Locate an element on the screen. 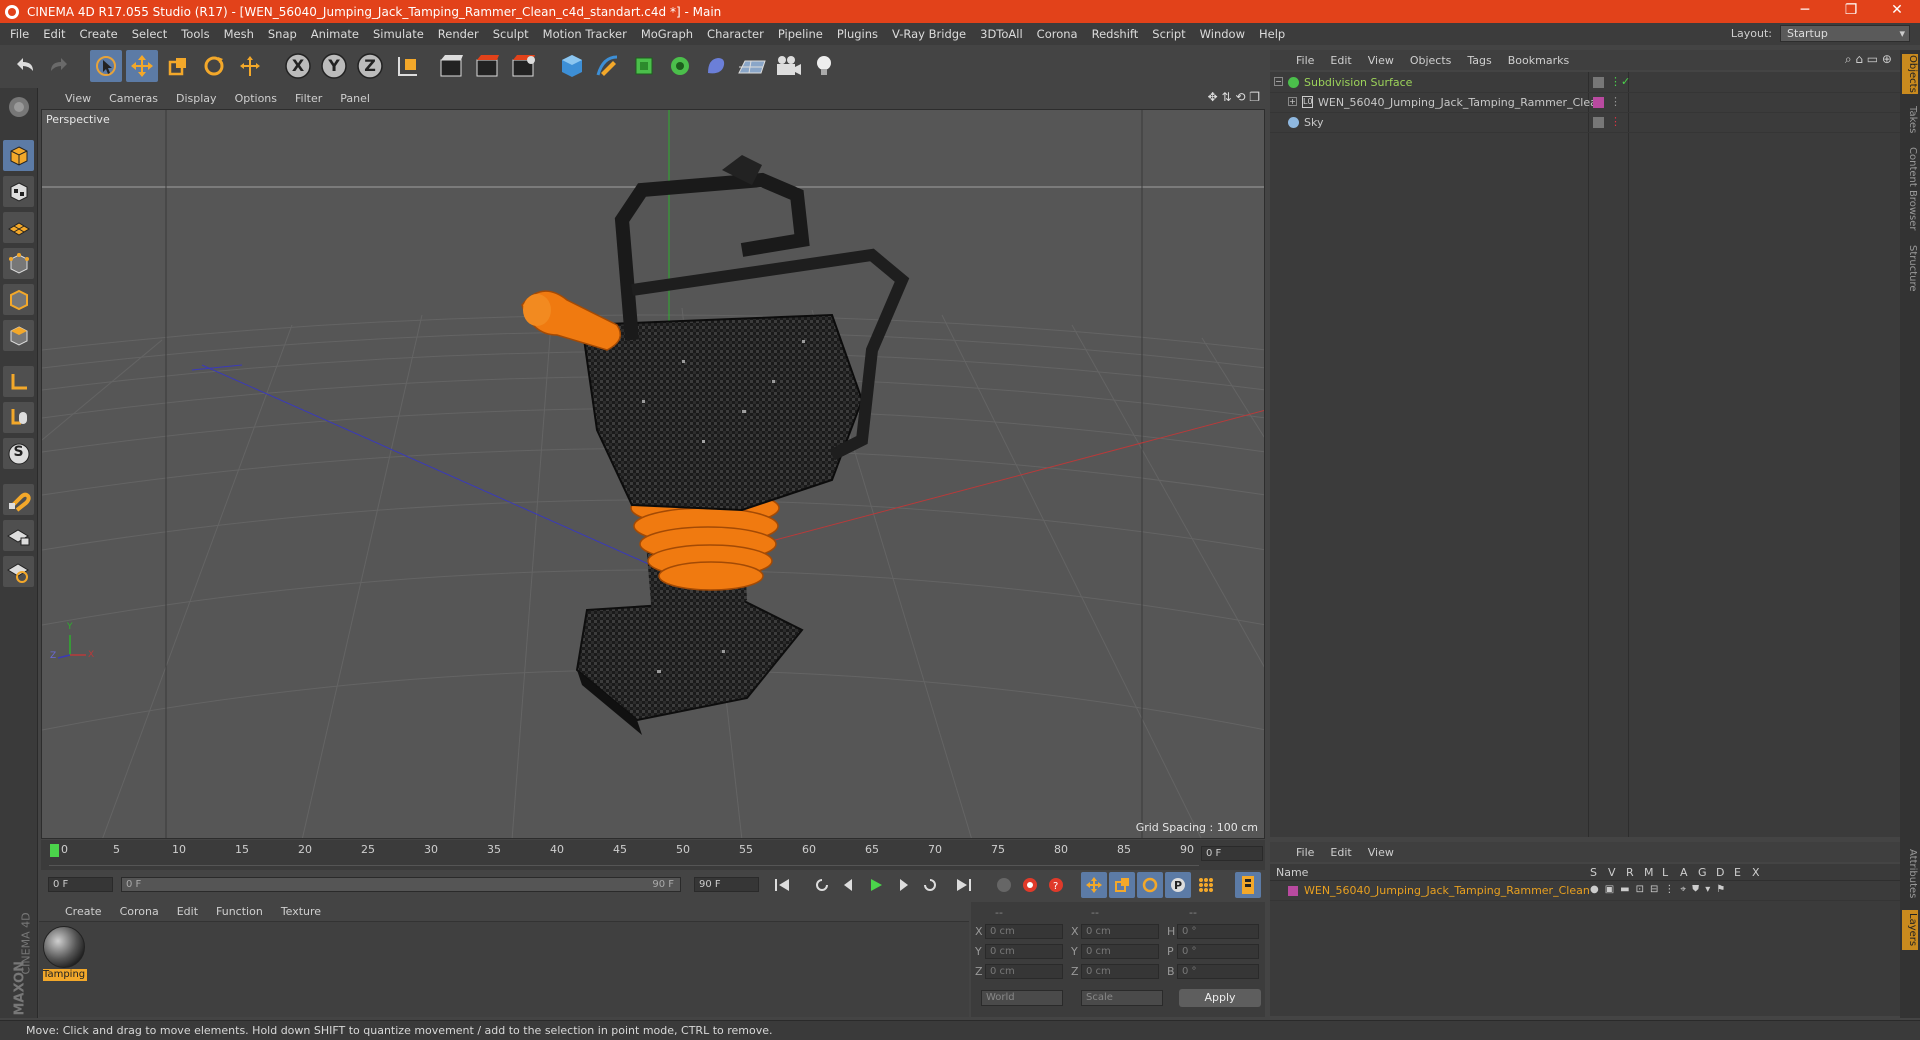 The width and height of the screenshot is (1920, 1040). menu-mesh: Mesh is located at coordinates (239, 34).